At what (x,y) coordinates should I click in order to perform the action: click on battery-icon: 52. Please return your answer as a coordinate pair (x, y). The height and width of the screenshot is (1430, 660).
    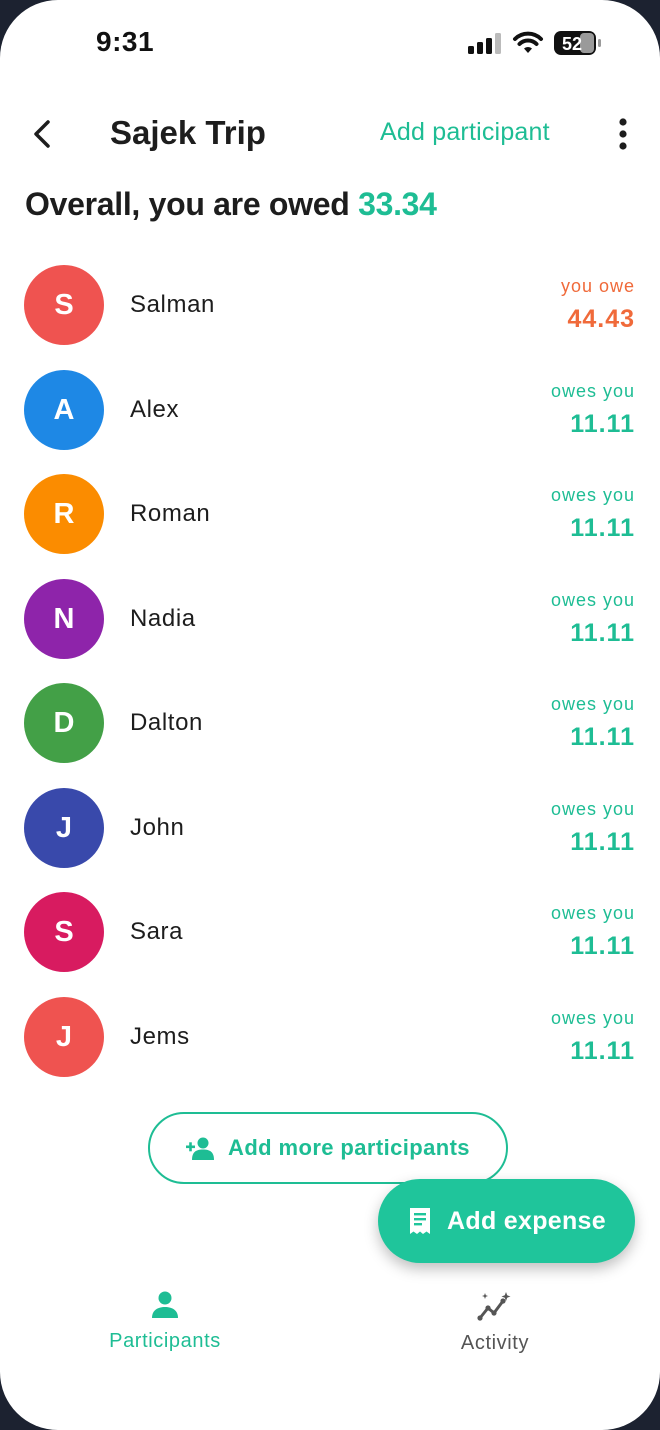
    Looking at the image, I should click on (577, 43).